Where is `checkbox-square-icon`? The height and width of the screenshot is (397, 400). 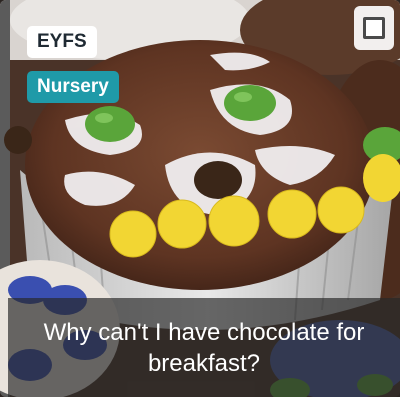 checkbox-square-icon is located at coordinates (374, 28).